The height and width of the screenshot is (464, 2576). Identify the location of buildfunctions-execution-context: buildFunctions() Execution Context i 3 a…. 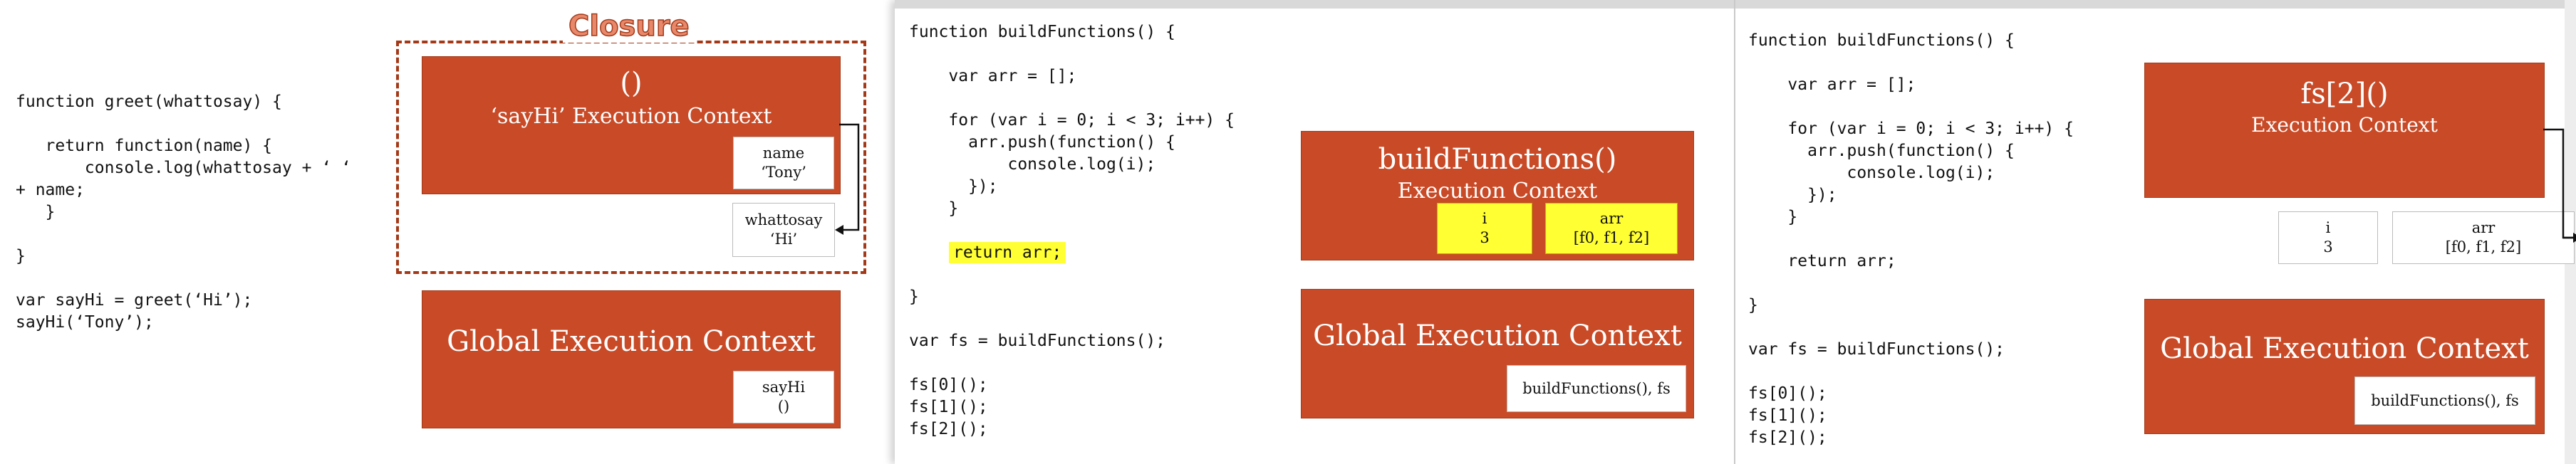
(1497, 195).